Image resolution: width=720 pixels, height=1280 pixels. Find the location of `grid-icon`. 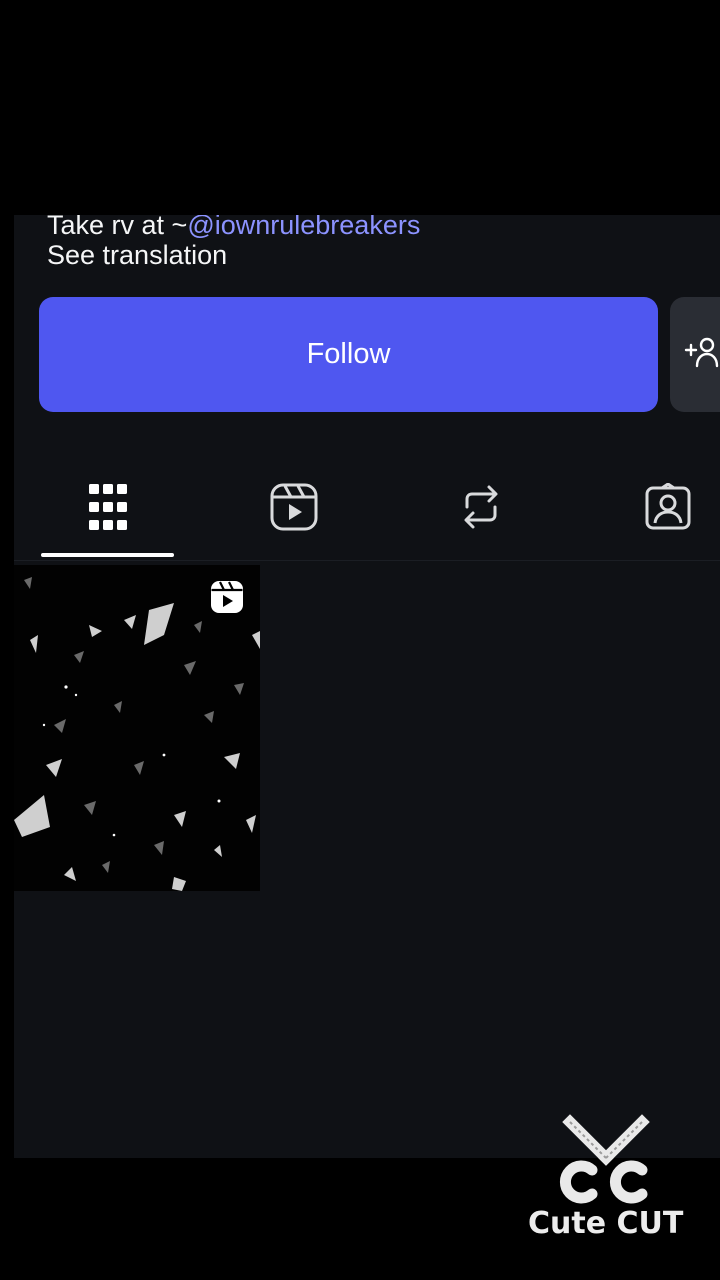

grid-icon is located at coordinates (108, 509).